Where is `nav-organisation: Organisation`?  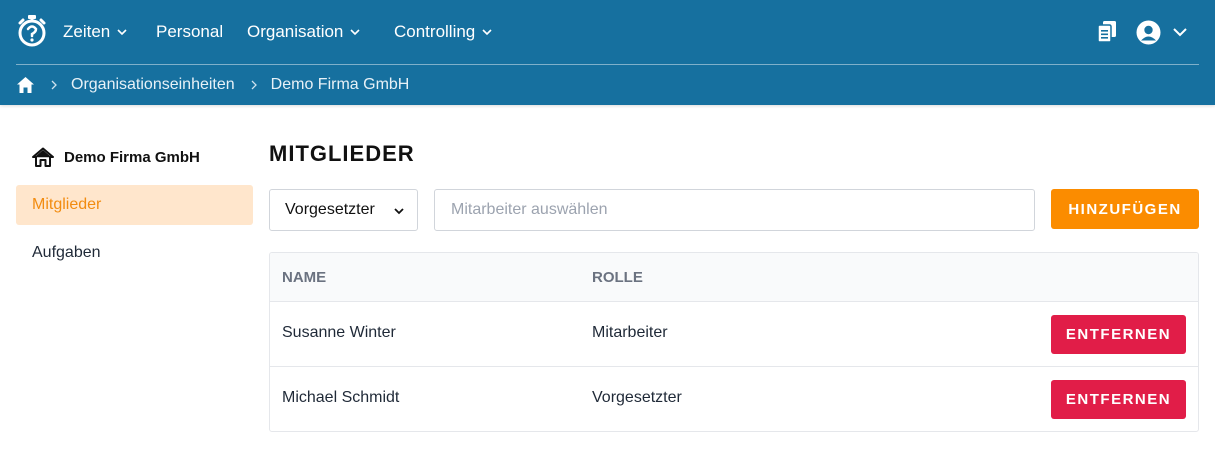 nav-organisation: Organisation is located at coordinates (304, 32).